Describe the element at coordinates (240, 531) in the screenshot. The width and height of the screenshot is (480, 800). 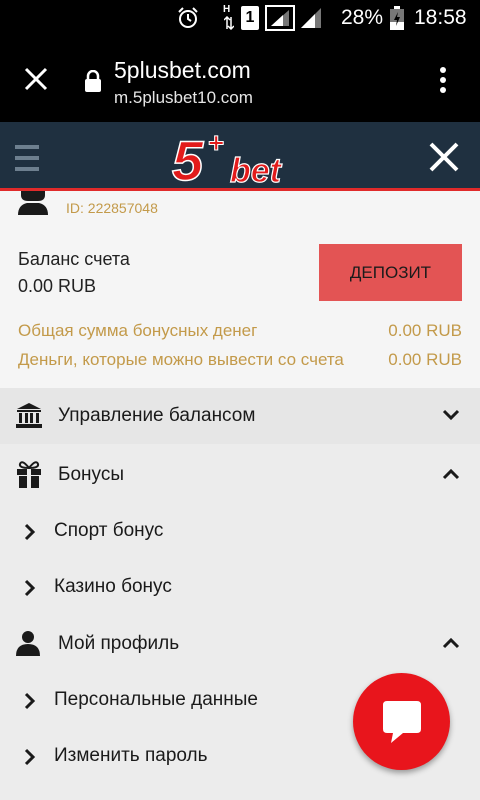
I see `submenu-item-sport-bonus: Спорт бонус` at that location.